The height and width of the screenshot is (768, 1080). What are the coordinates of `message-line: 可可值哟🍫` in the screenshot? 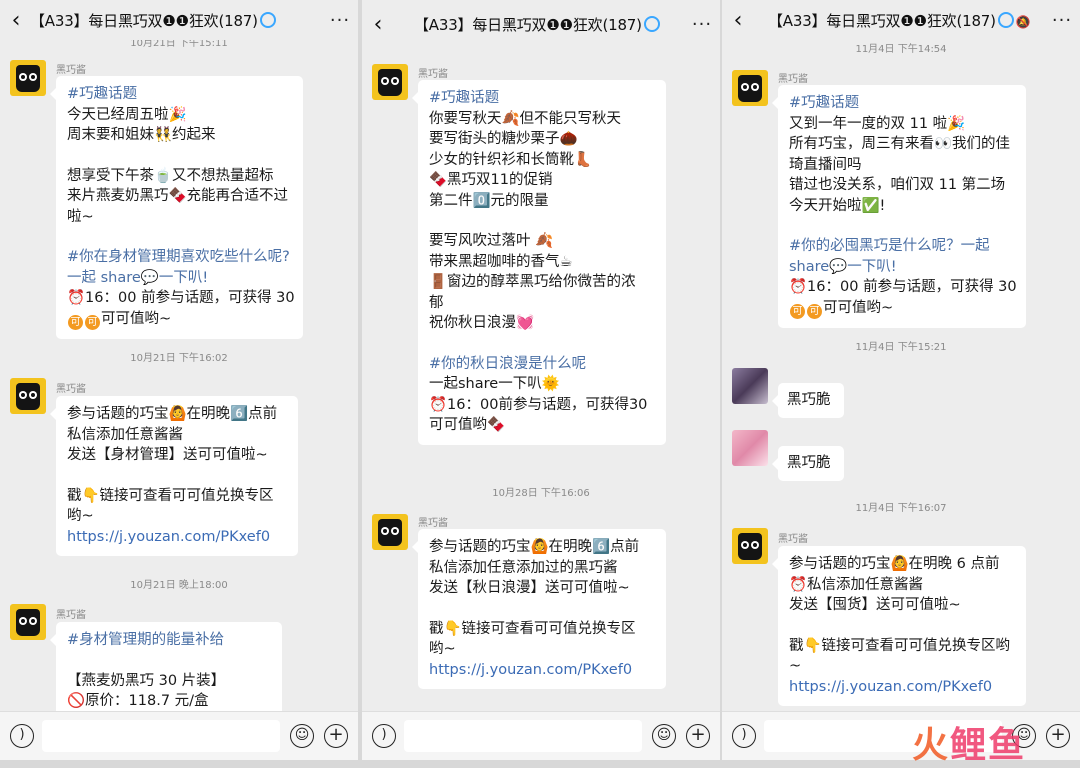 It's located at (467, 425).